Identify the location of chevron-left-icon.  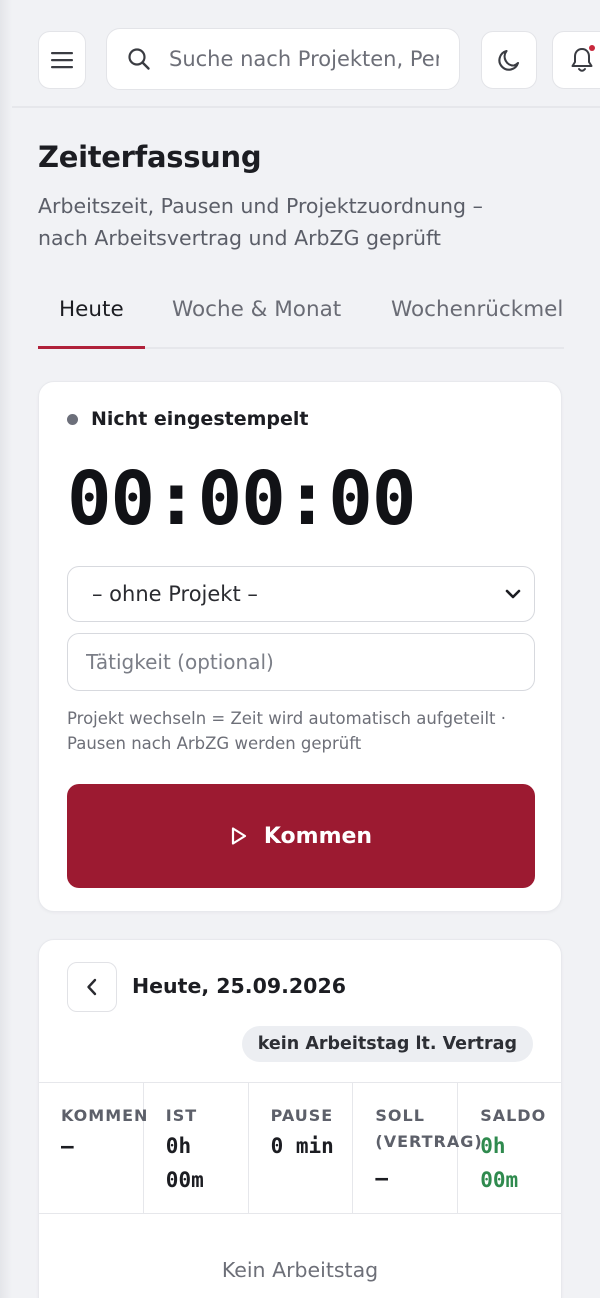
(92, 987).